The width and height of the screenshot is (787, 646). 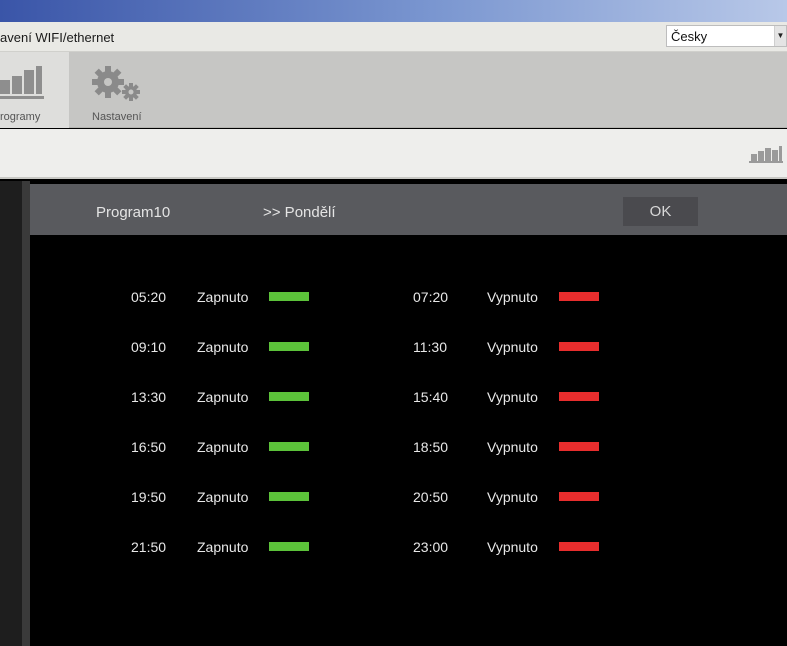 What do you see at coordinates (299, 212) in the screenshot?
I see `day-name: >> Pondělí` at bounding box center [299, 212].